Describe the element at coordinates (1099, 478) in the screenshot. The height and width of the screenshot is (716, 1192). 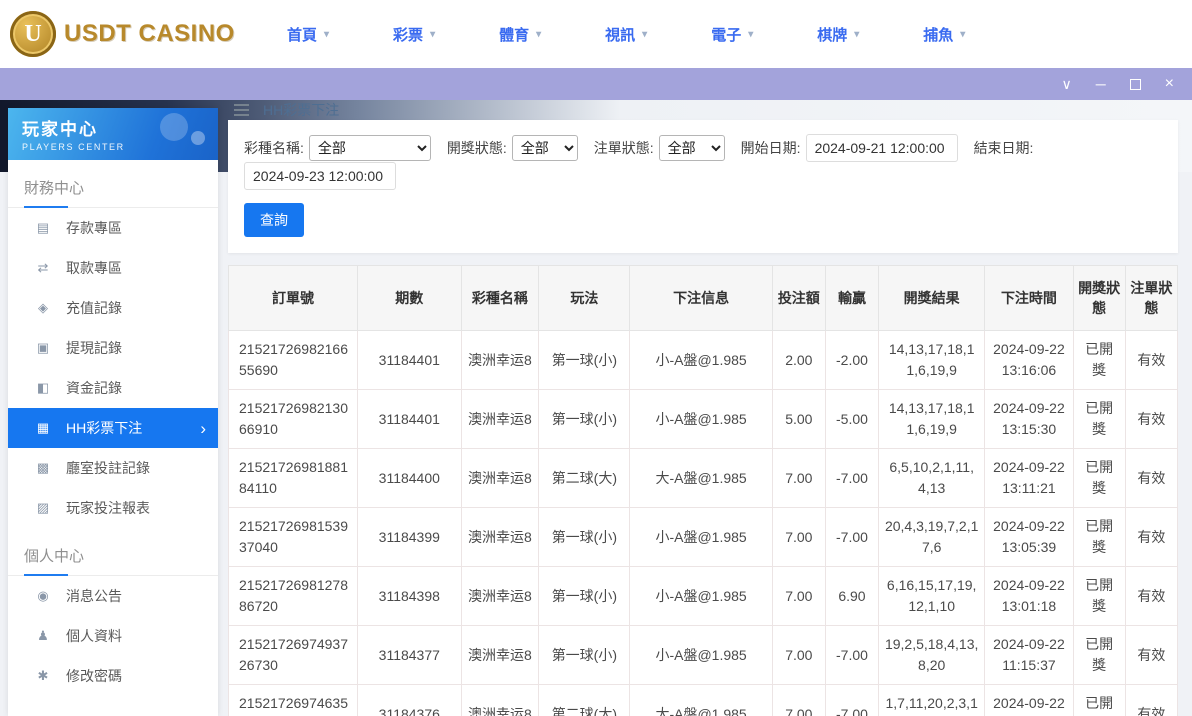
I see `table-cell: 已開獎` at that location.